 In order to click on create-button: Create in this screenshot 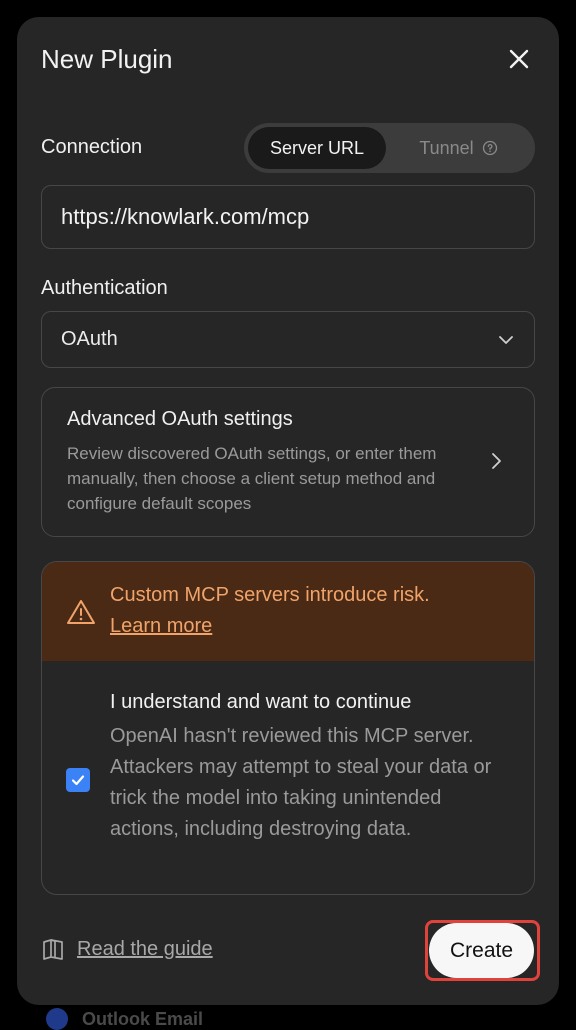, I will do `click(481, 950)`.